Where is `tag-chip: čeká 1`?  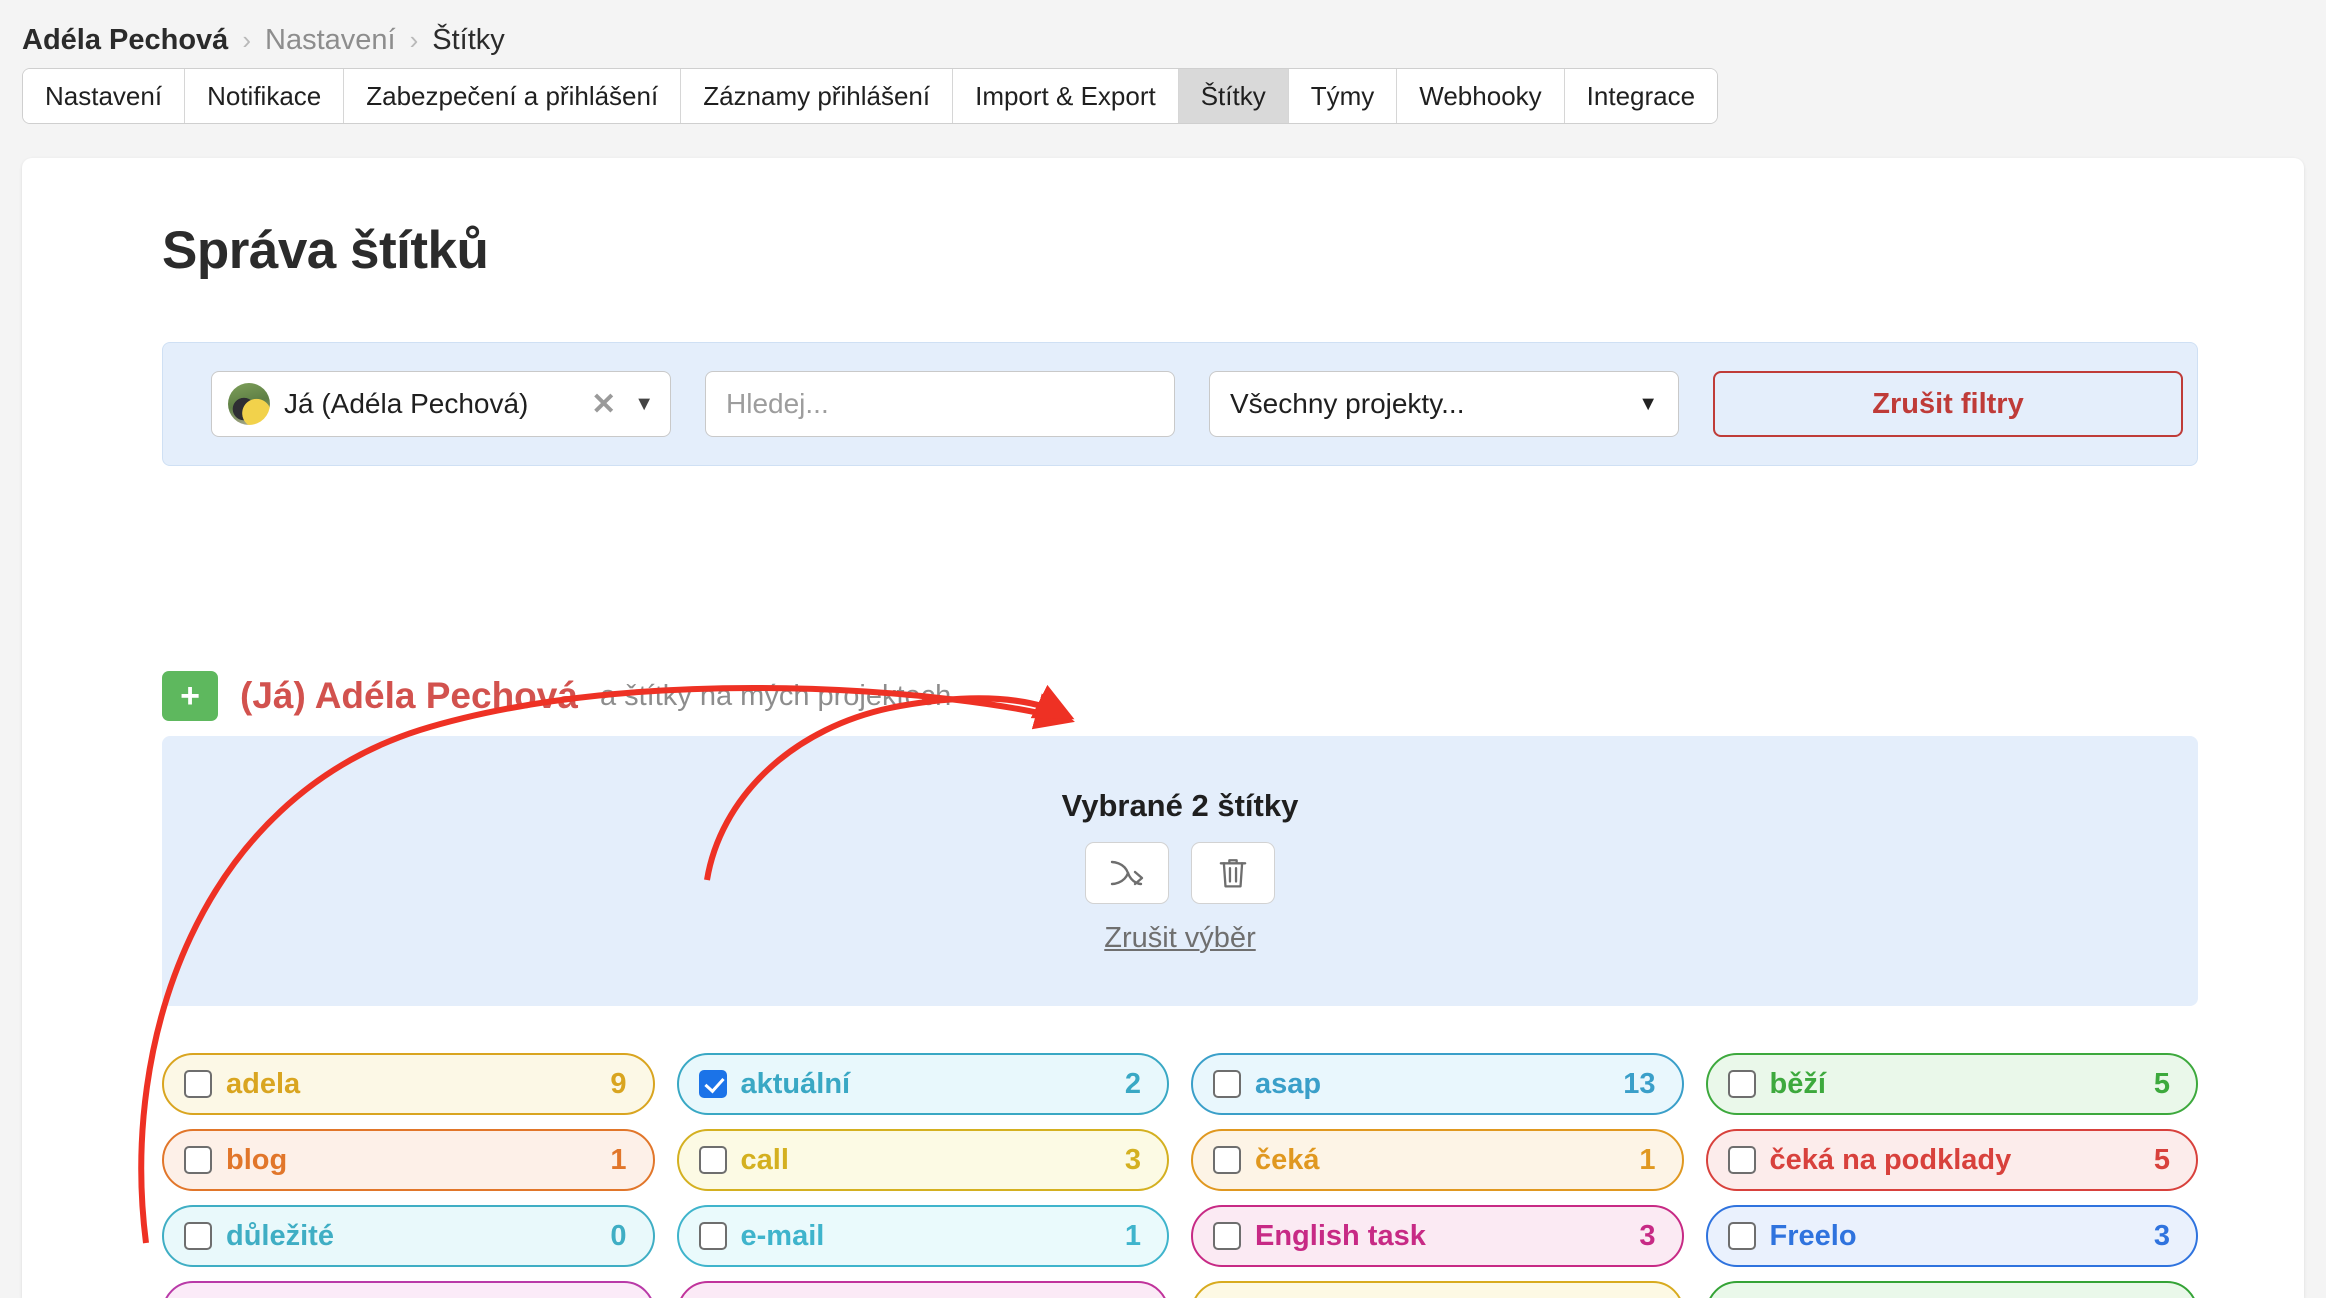
tag-chip: čeká 1 is located at coordinates (1437, 1160).